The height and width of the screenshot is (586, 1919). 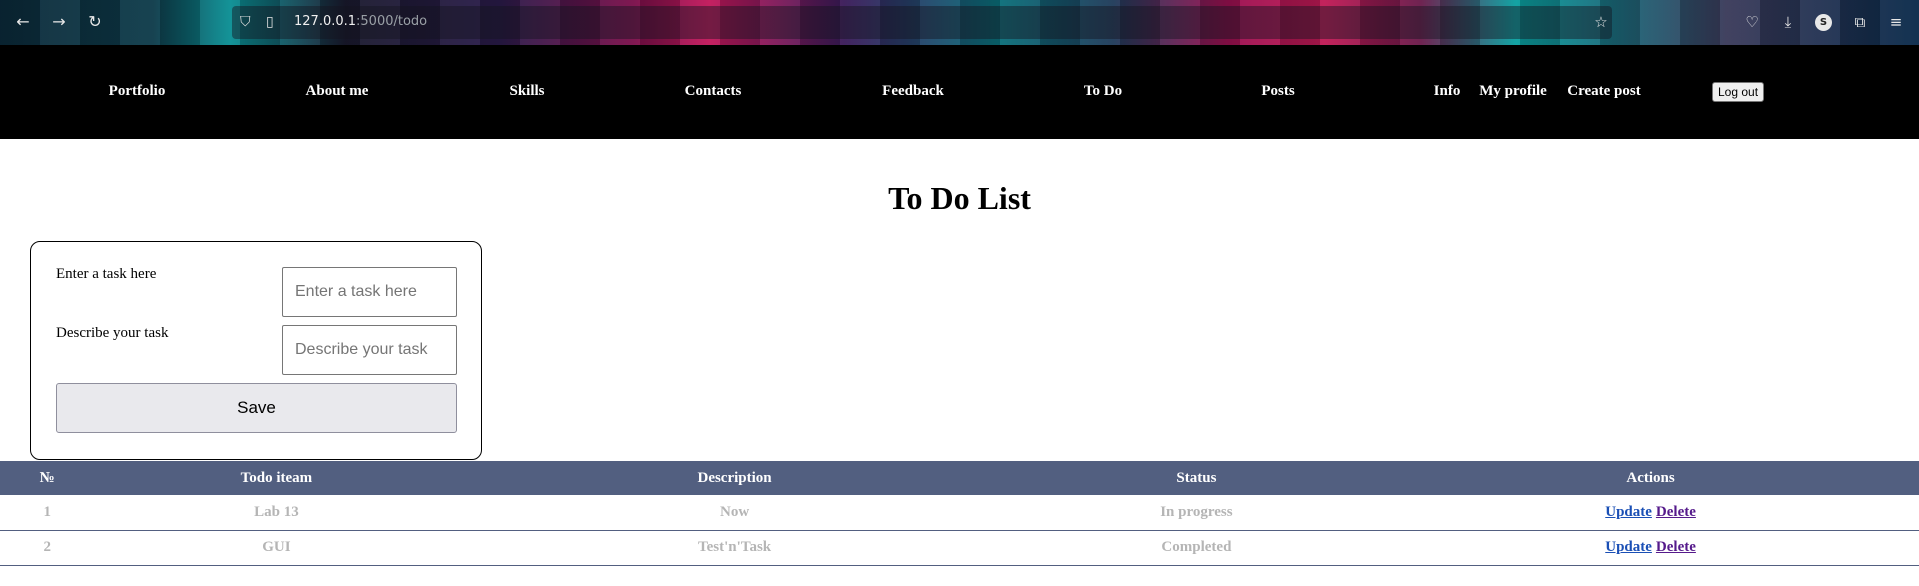 What do you see at coordinates (369, 350) in the screenshot?
I see `description-input` at bounding box center [369, 350].